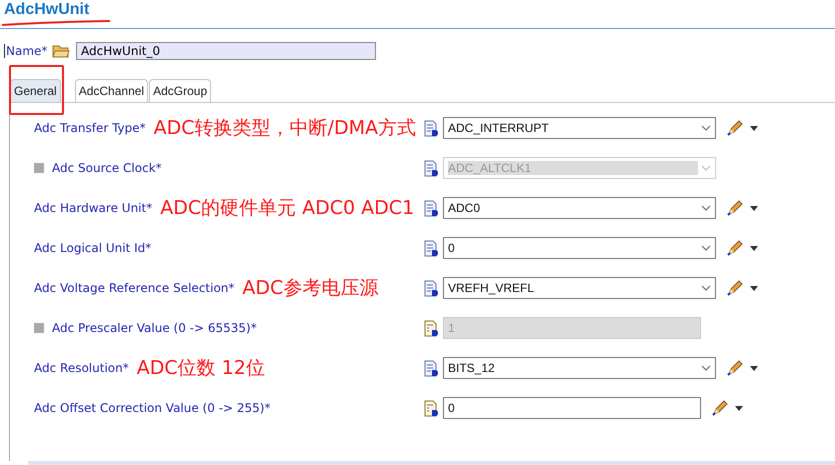  What do you see at coordinates (134, 288) in the screenshot?
I see `parameter-label: Adc Voltage Reference Selection*` at bounding box center [134, 288].